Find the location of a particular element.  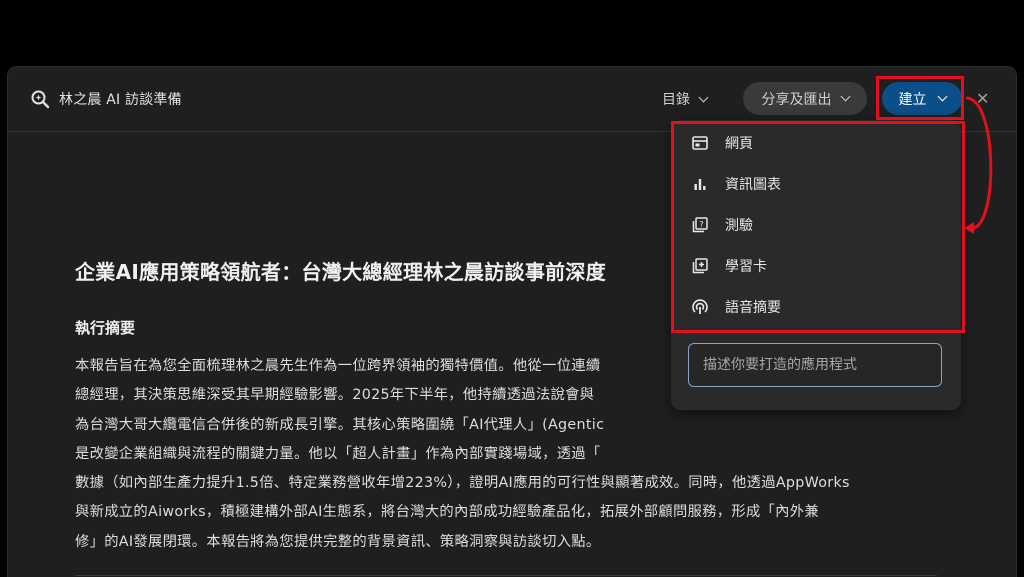

document-title: 企業AI應用策略領航者：台灣大總經理林之晨訪談事前深度 is located at coordinates (341, 272).